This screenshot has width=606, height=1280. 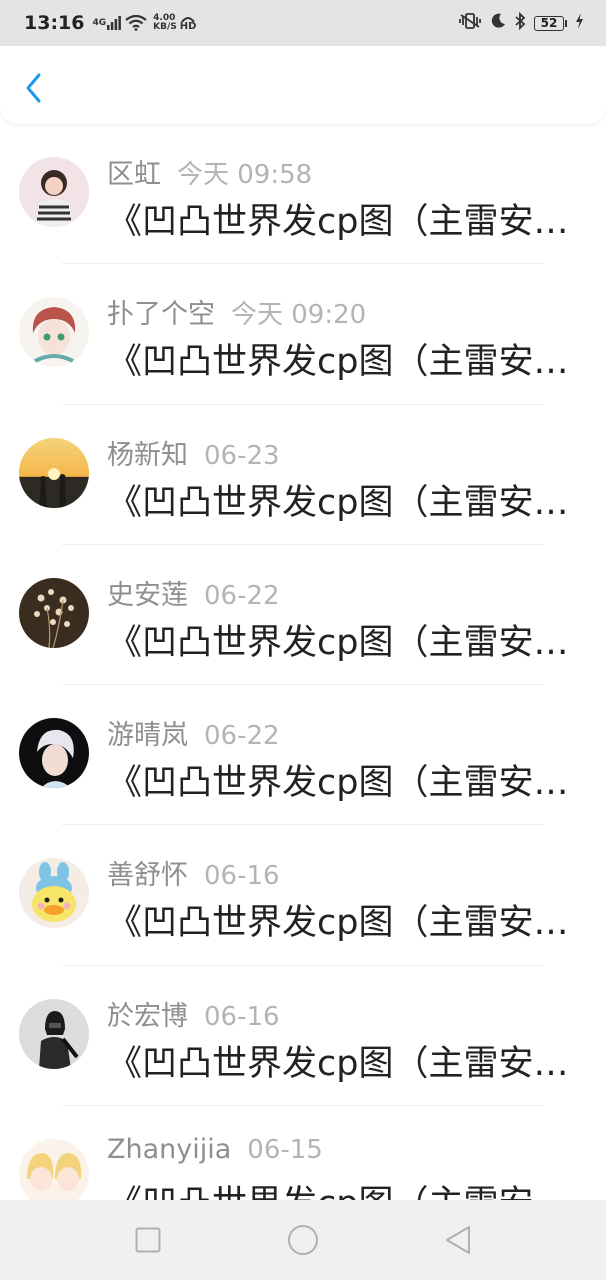 I want to click on recent-apps-button, so click(x=148, y=1240).